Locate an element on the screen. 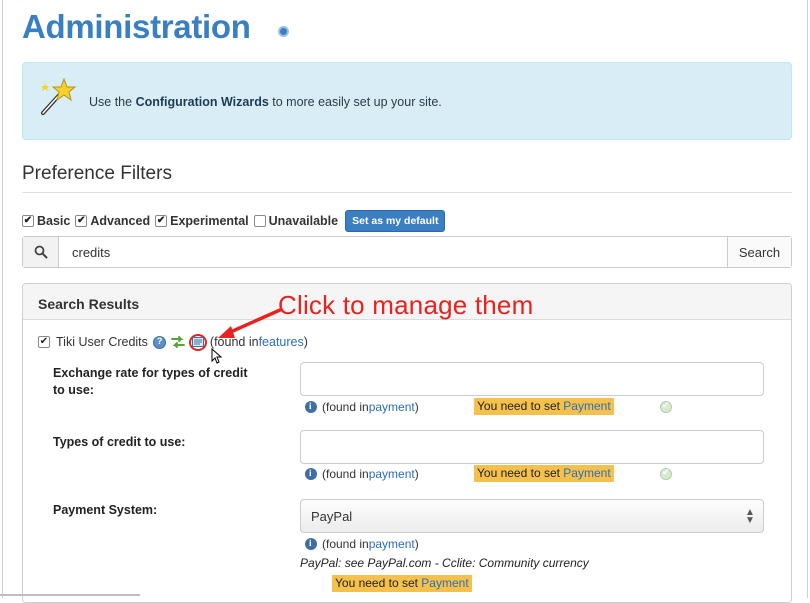  feature-checkbox is located at coordinates (44, 342).